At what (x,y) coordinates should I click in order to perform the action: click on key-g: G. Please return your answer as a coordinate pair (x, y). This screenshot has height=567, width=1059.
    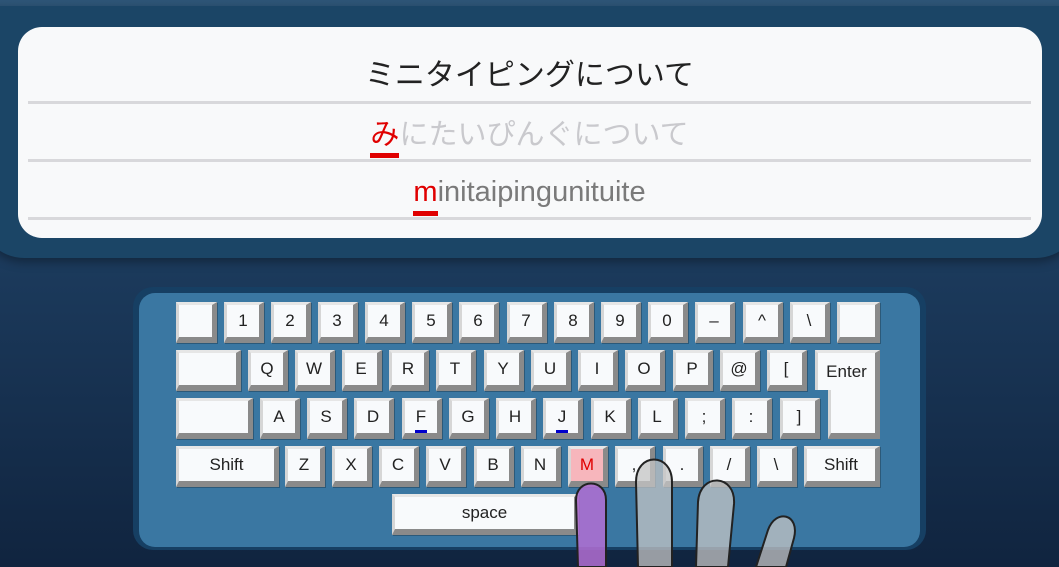
    Looking at the image, I should click on (469, 418).